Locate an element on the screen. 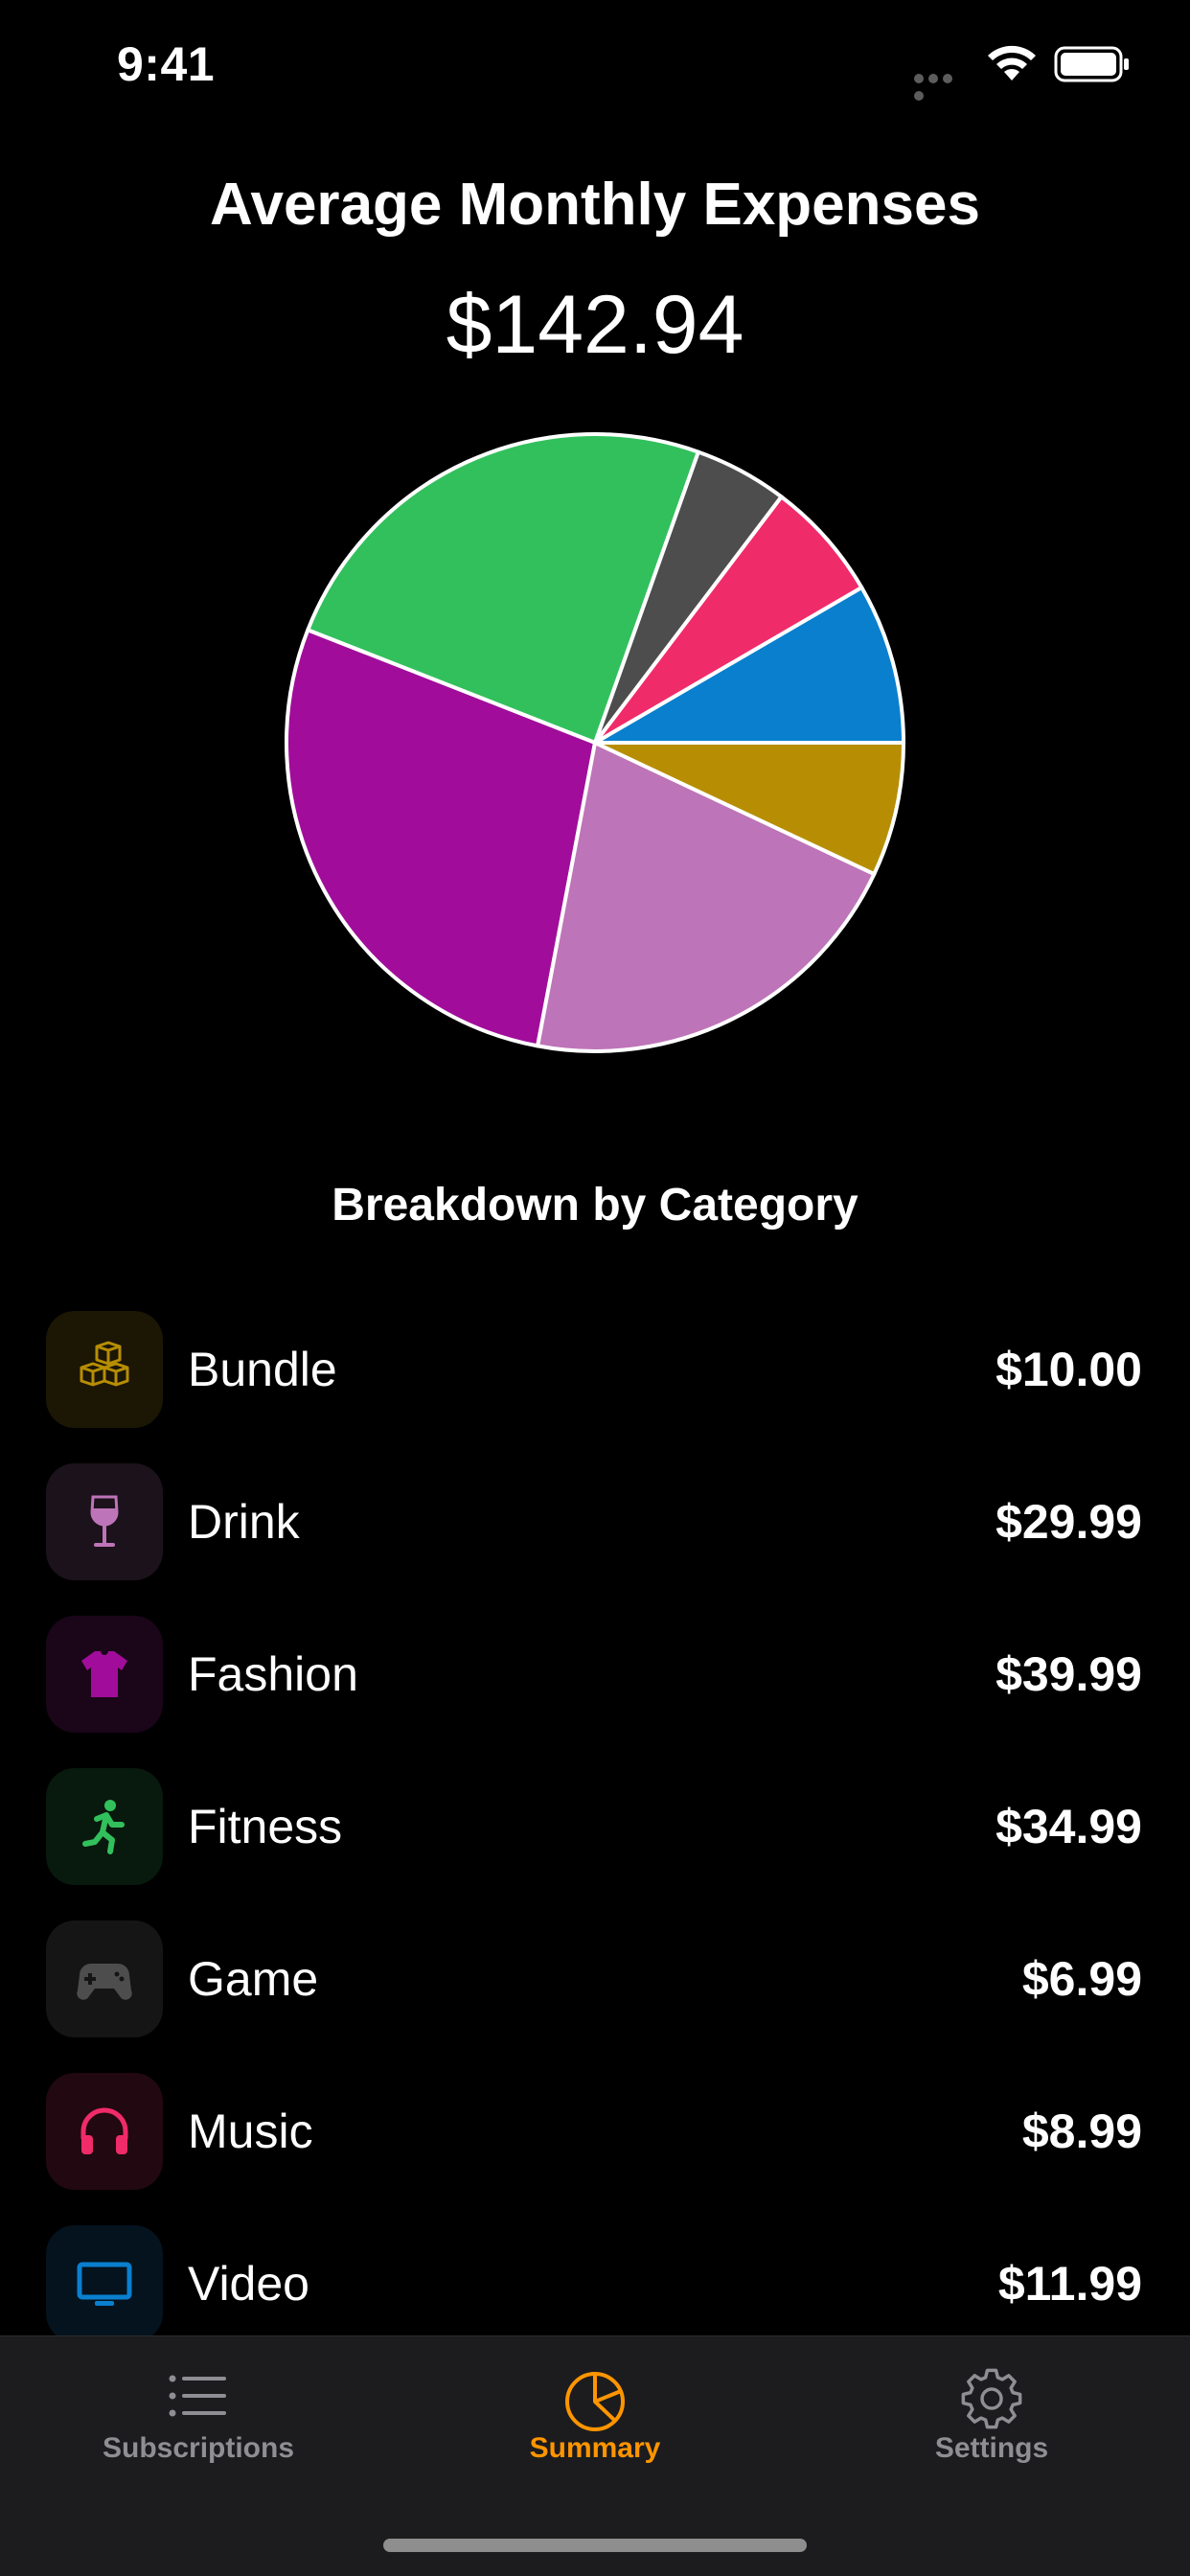 This screenshot has width=1190, height=2576. category-row-game: Game $6.99 is located at coordinates (595, 1979).